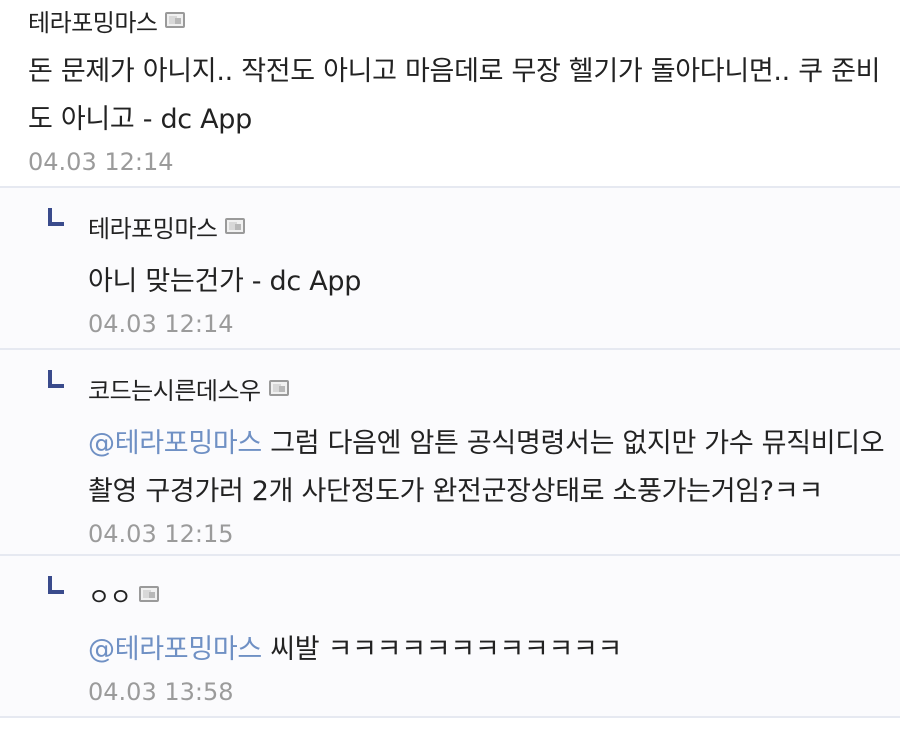 This screenshot has height=732, width=900. What do you see at coordinates (494, 282) in the screenshot?
I see `reply-text: 아니 맞는건가 - dc App` at bounding box center [494, 282].